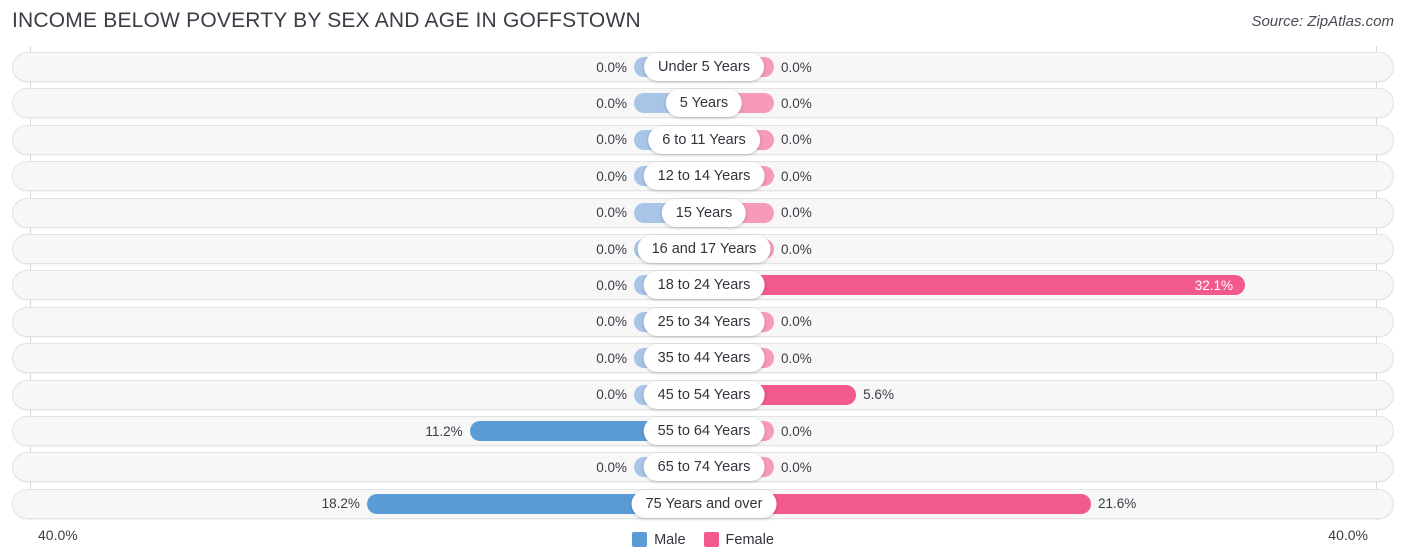 The height and width of the screenshot is (559, 1406). Describe the element at coordinates (1214, 285) in the screenshot. I see `bar-value-female: 32.1%` at that location.